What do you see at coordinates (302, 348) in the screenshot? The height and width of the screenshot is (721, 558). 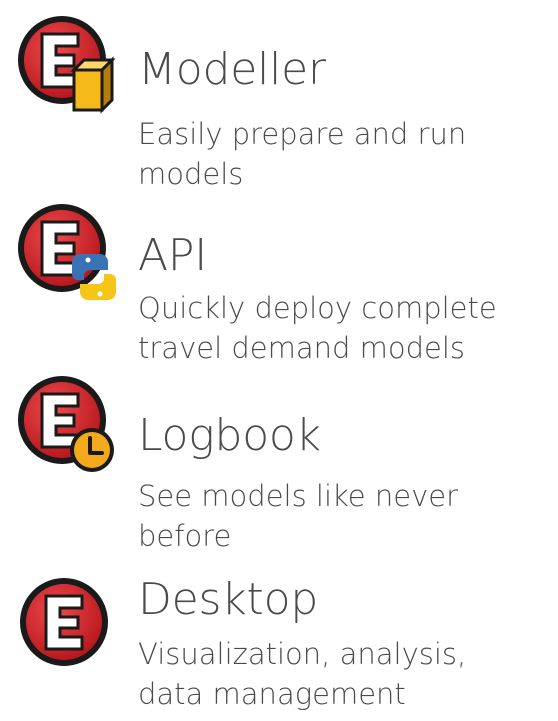 I see `description-line: travel demand models` at bounding box center [302, 348].